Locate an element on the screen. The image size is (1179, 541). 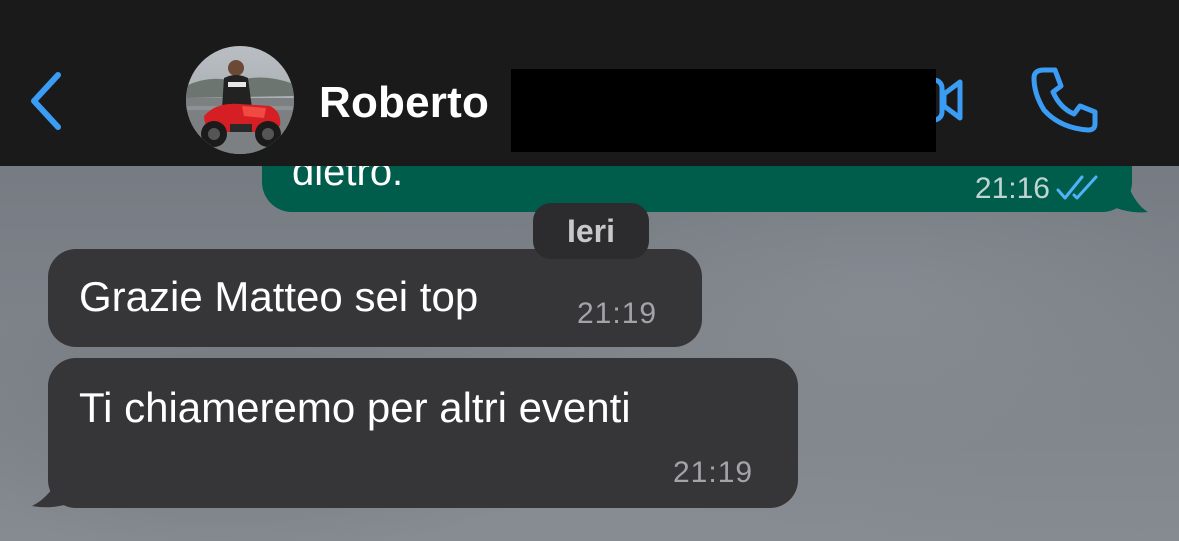
avatar is located at coordinates (240, 100).